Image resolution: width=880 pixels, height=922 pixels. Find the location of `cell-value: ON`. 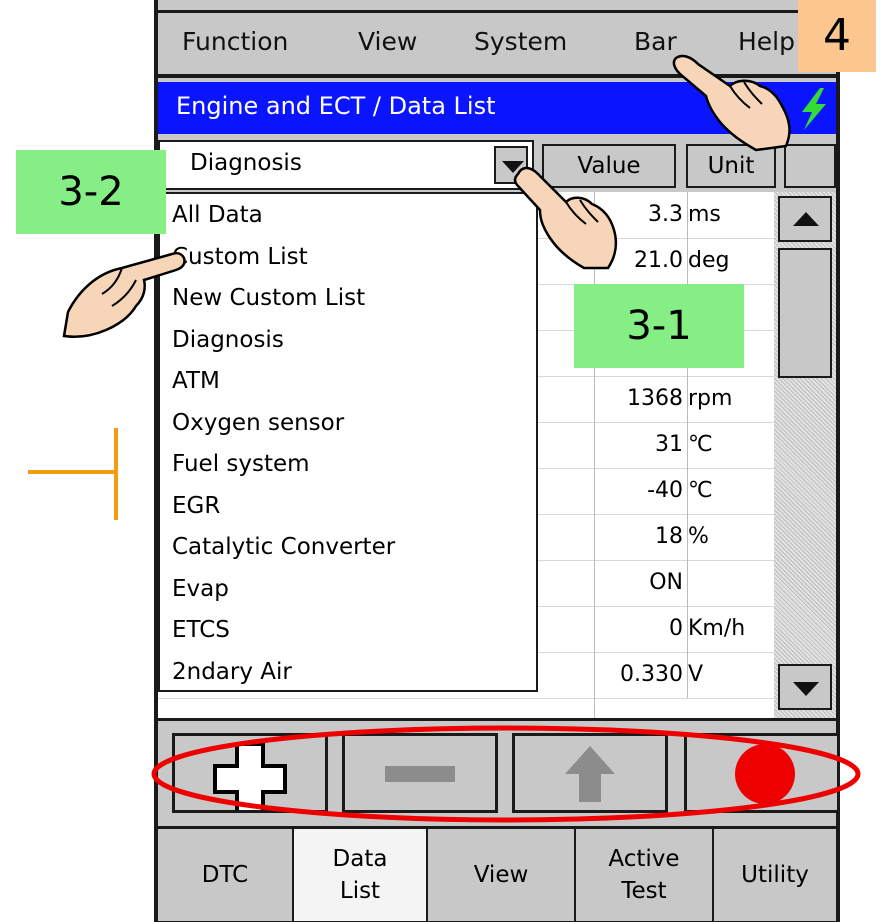

cell-value: ON is located at coordinates (612, 583).